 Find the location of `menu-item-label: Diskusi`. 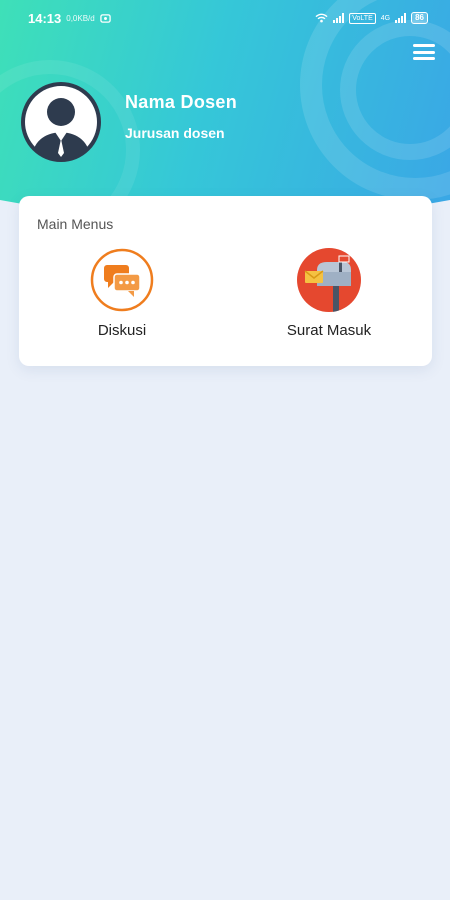

menu-item-label: Diskusi is located at coordinates (122, 330).